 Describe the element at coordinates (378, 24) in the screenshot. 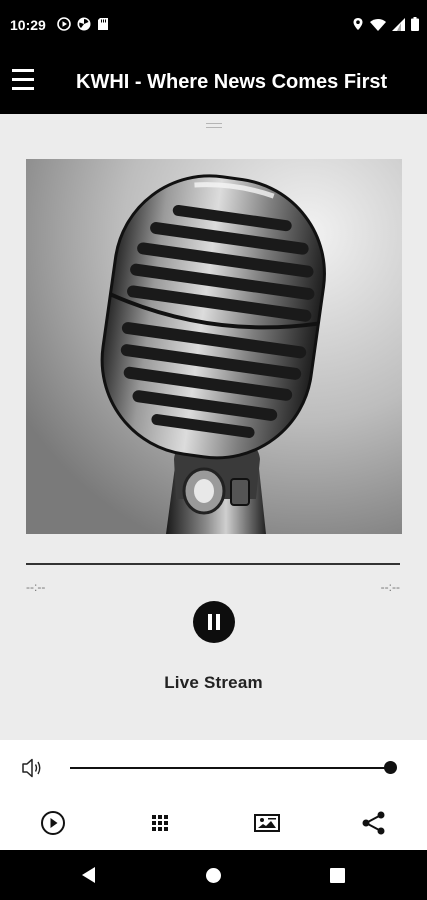

I see `wifi-icon` at that location.